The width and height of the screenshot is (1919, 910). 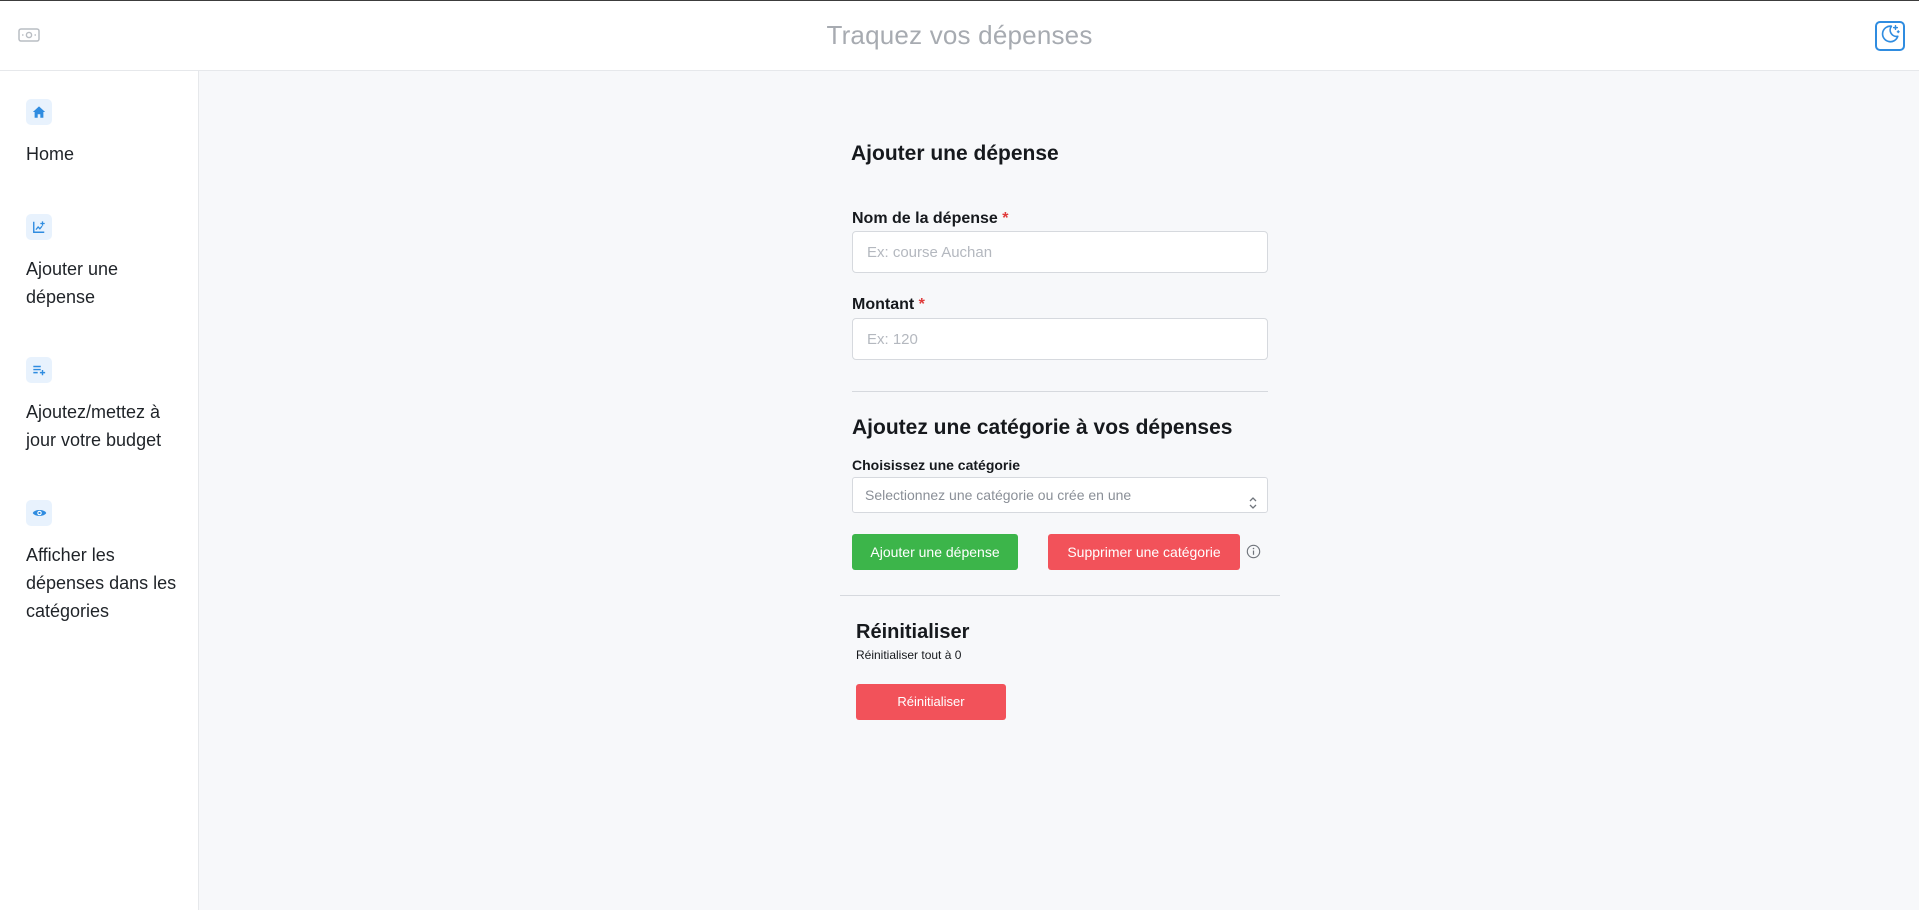 I want to click on info-circle-icon, so click(x=1253, y=551).